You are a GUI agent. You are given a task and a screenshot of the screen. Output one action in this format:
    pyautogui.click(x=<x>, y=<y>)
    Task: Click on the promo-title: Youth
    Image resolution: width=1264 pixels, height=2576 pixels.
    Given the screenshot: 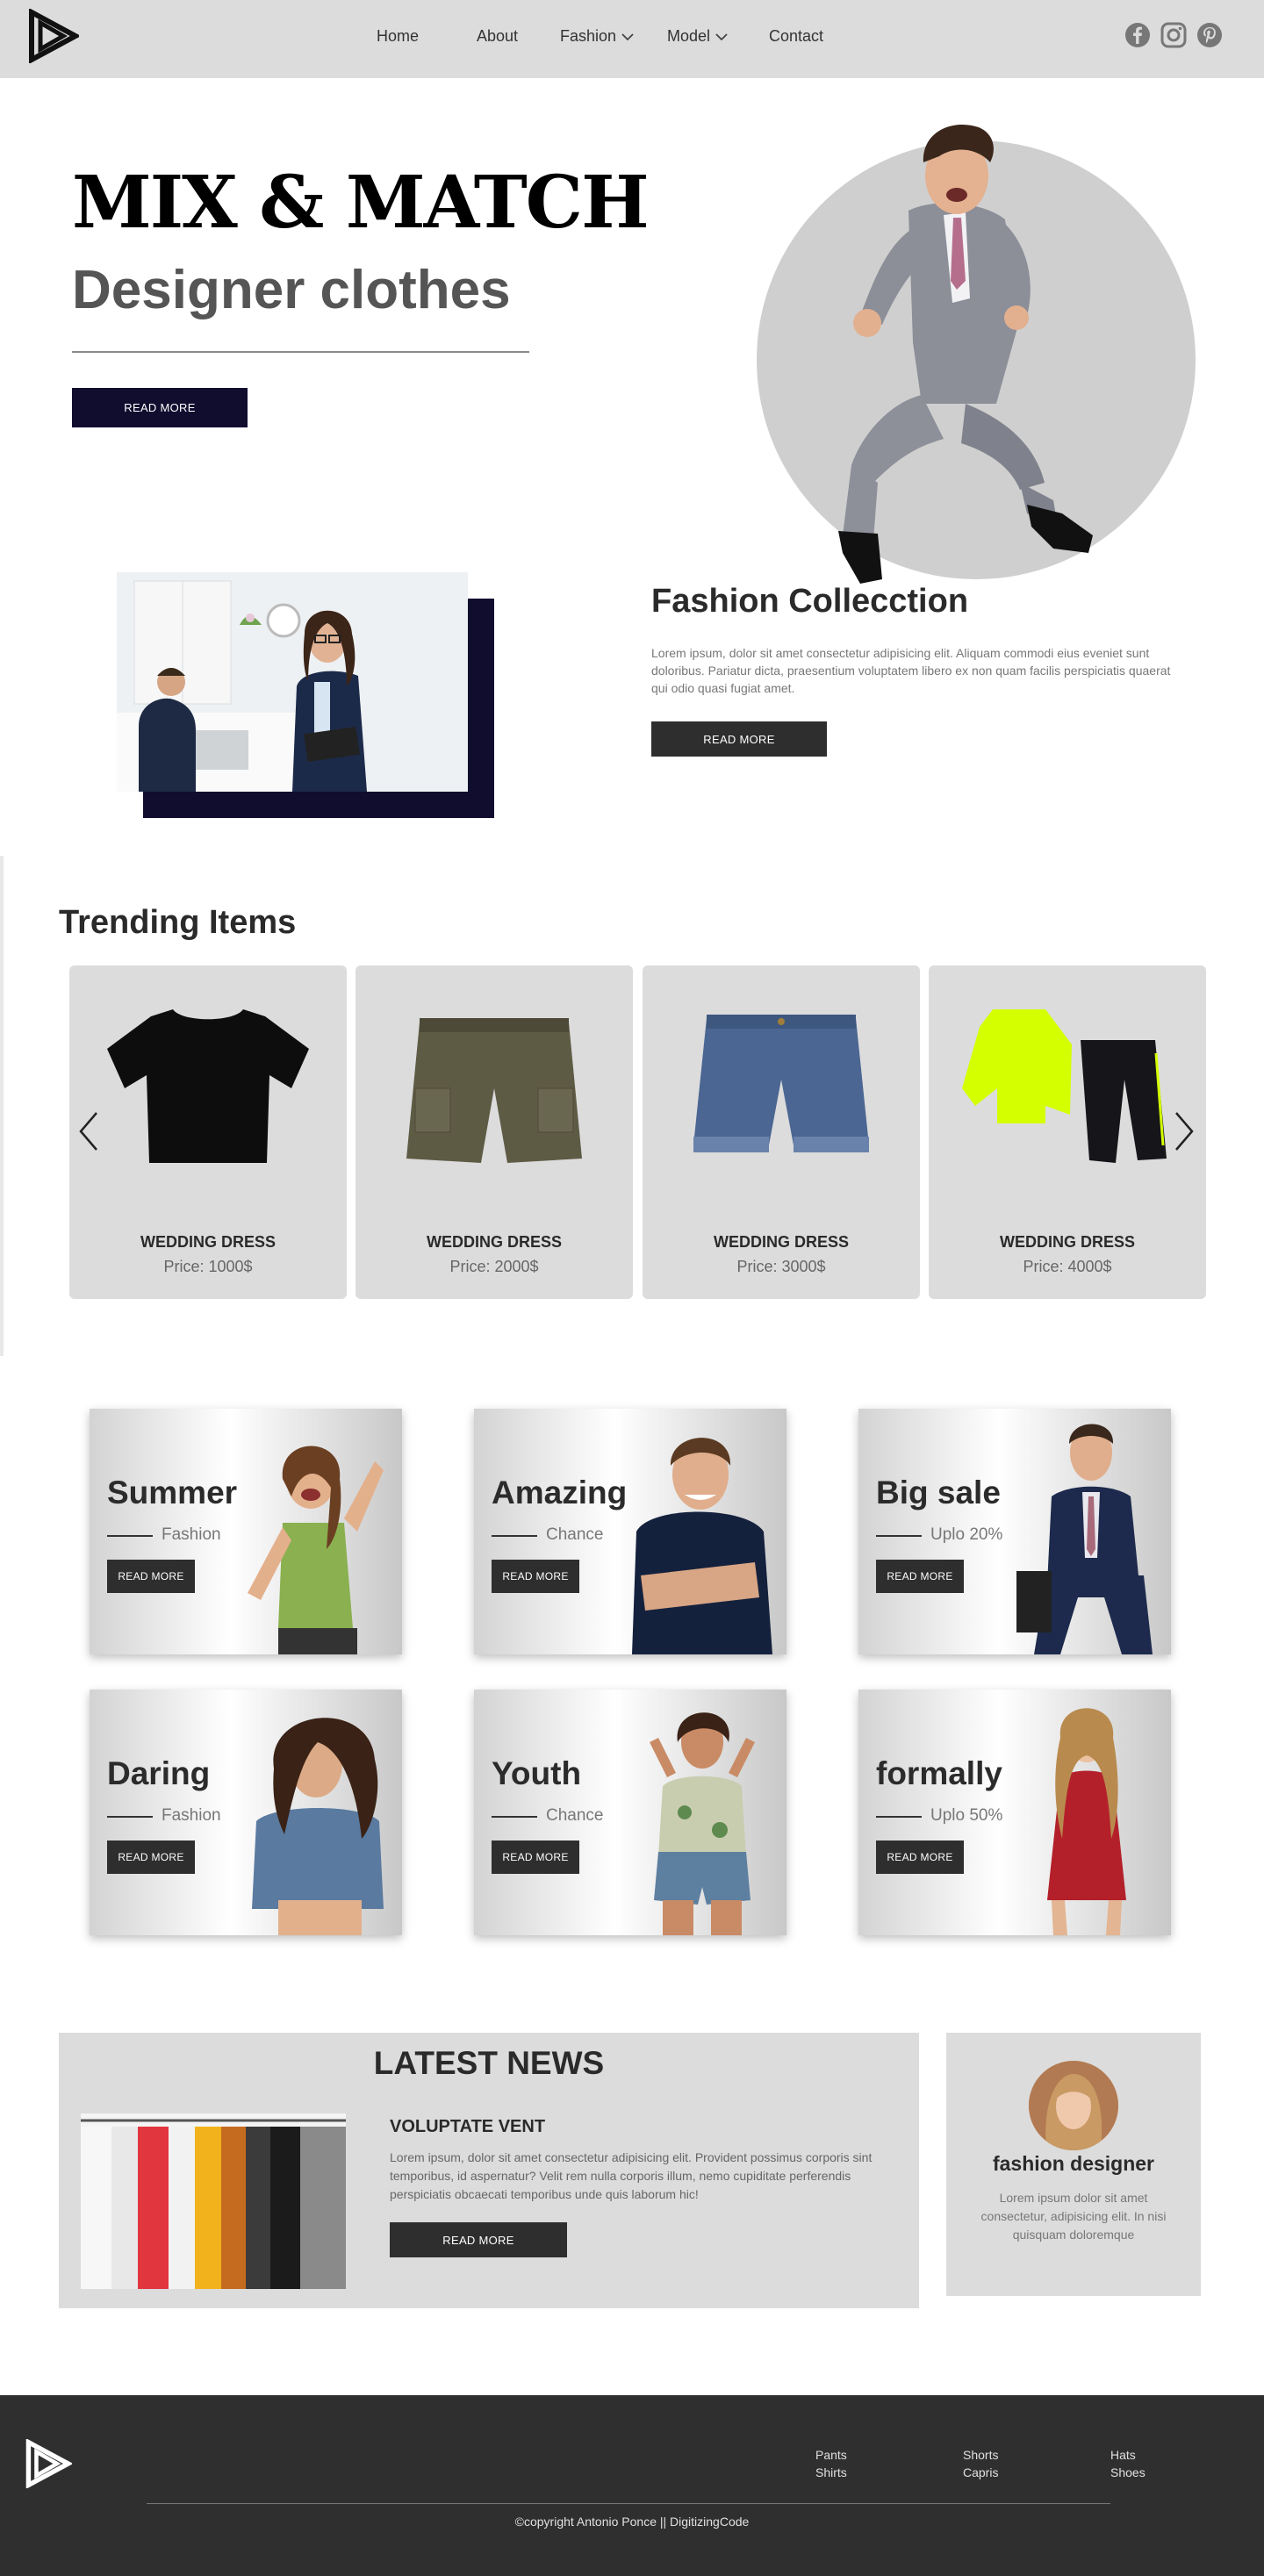 What is the action you would take?
    pyautogui.click(x=537, y=1773)
    